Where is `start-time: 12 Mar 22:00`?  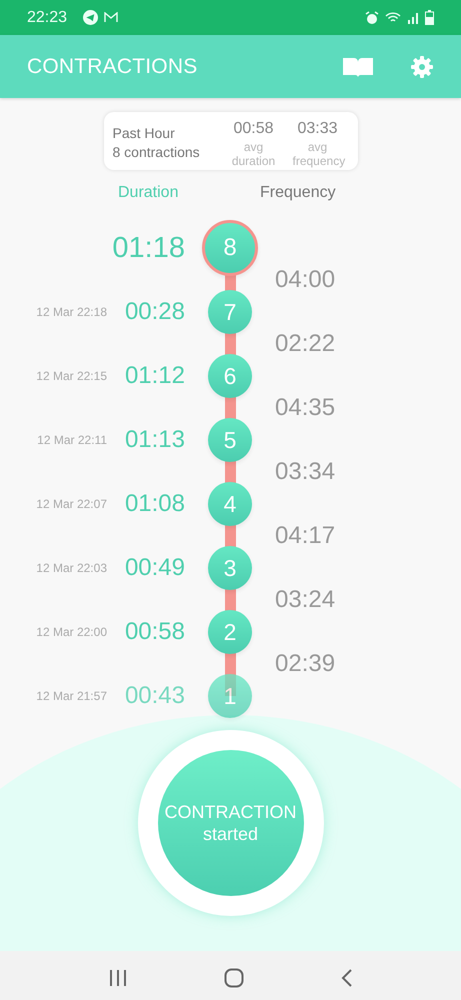
start-time: 12 Mar 22:00 is located at coordinates (72, 632).